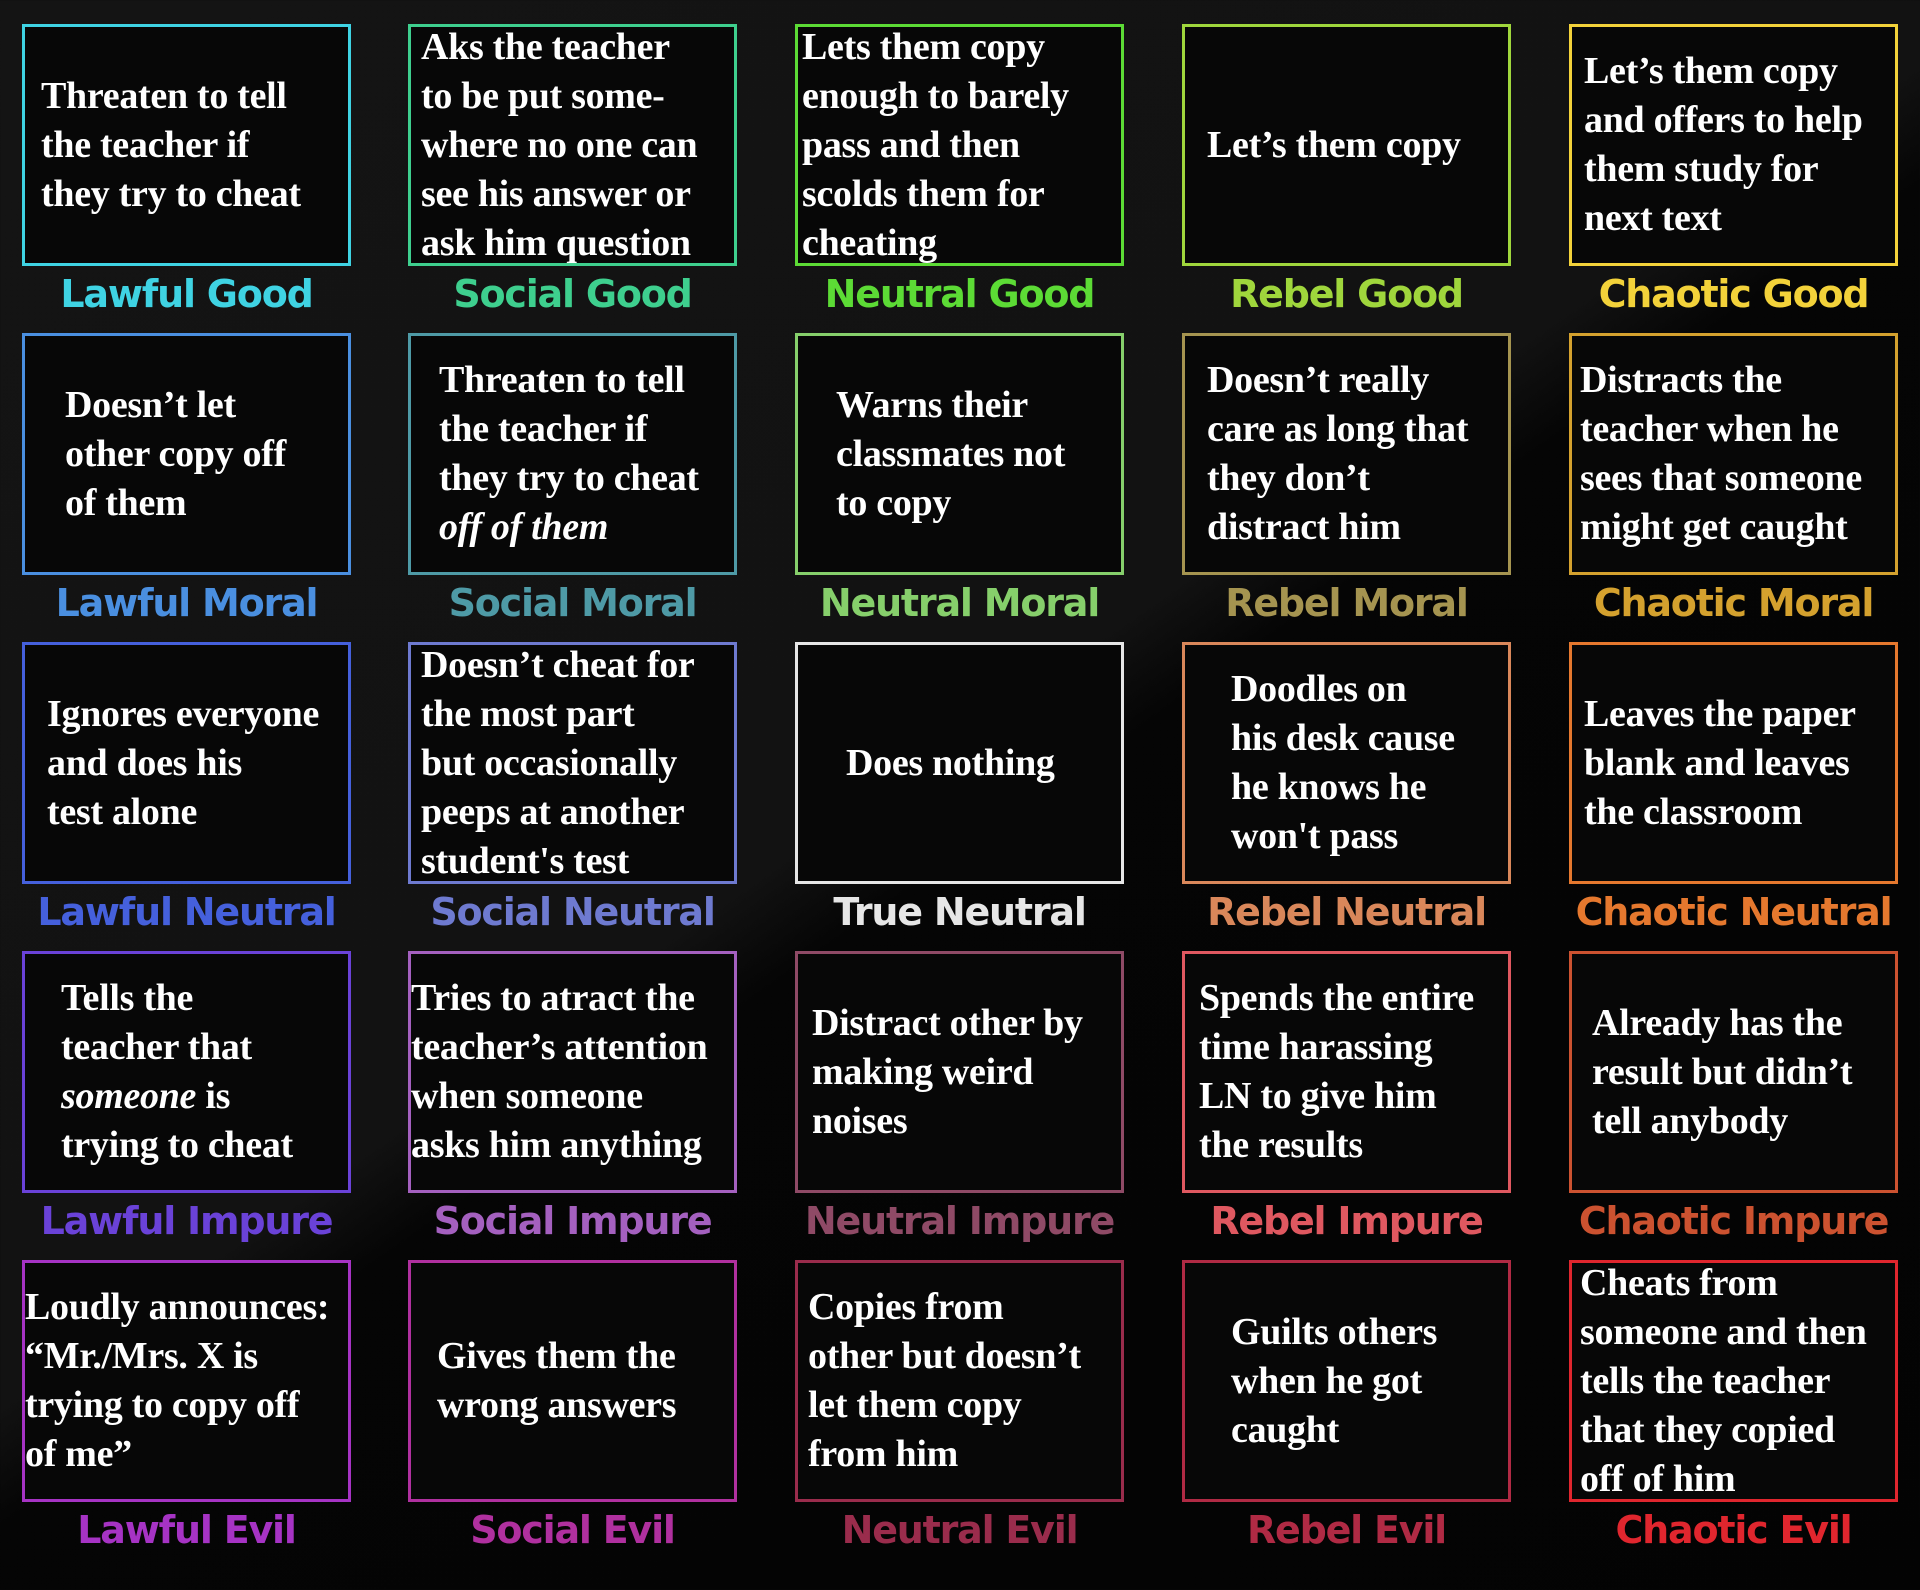 This screenshot has height=1590, width=1920. Describe the element at coordinates (951, 453) in the screenshot. I see `description-line: classmates not` at that location.